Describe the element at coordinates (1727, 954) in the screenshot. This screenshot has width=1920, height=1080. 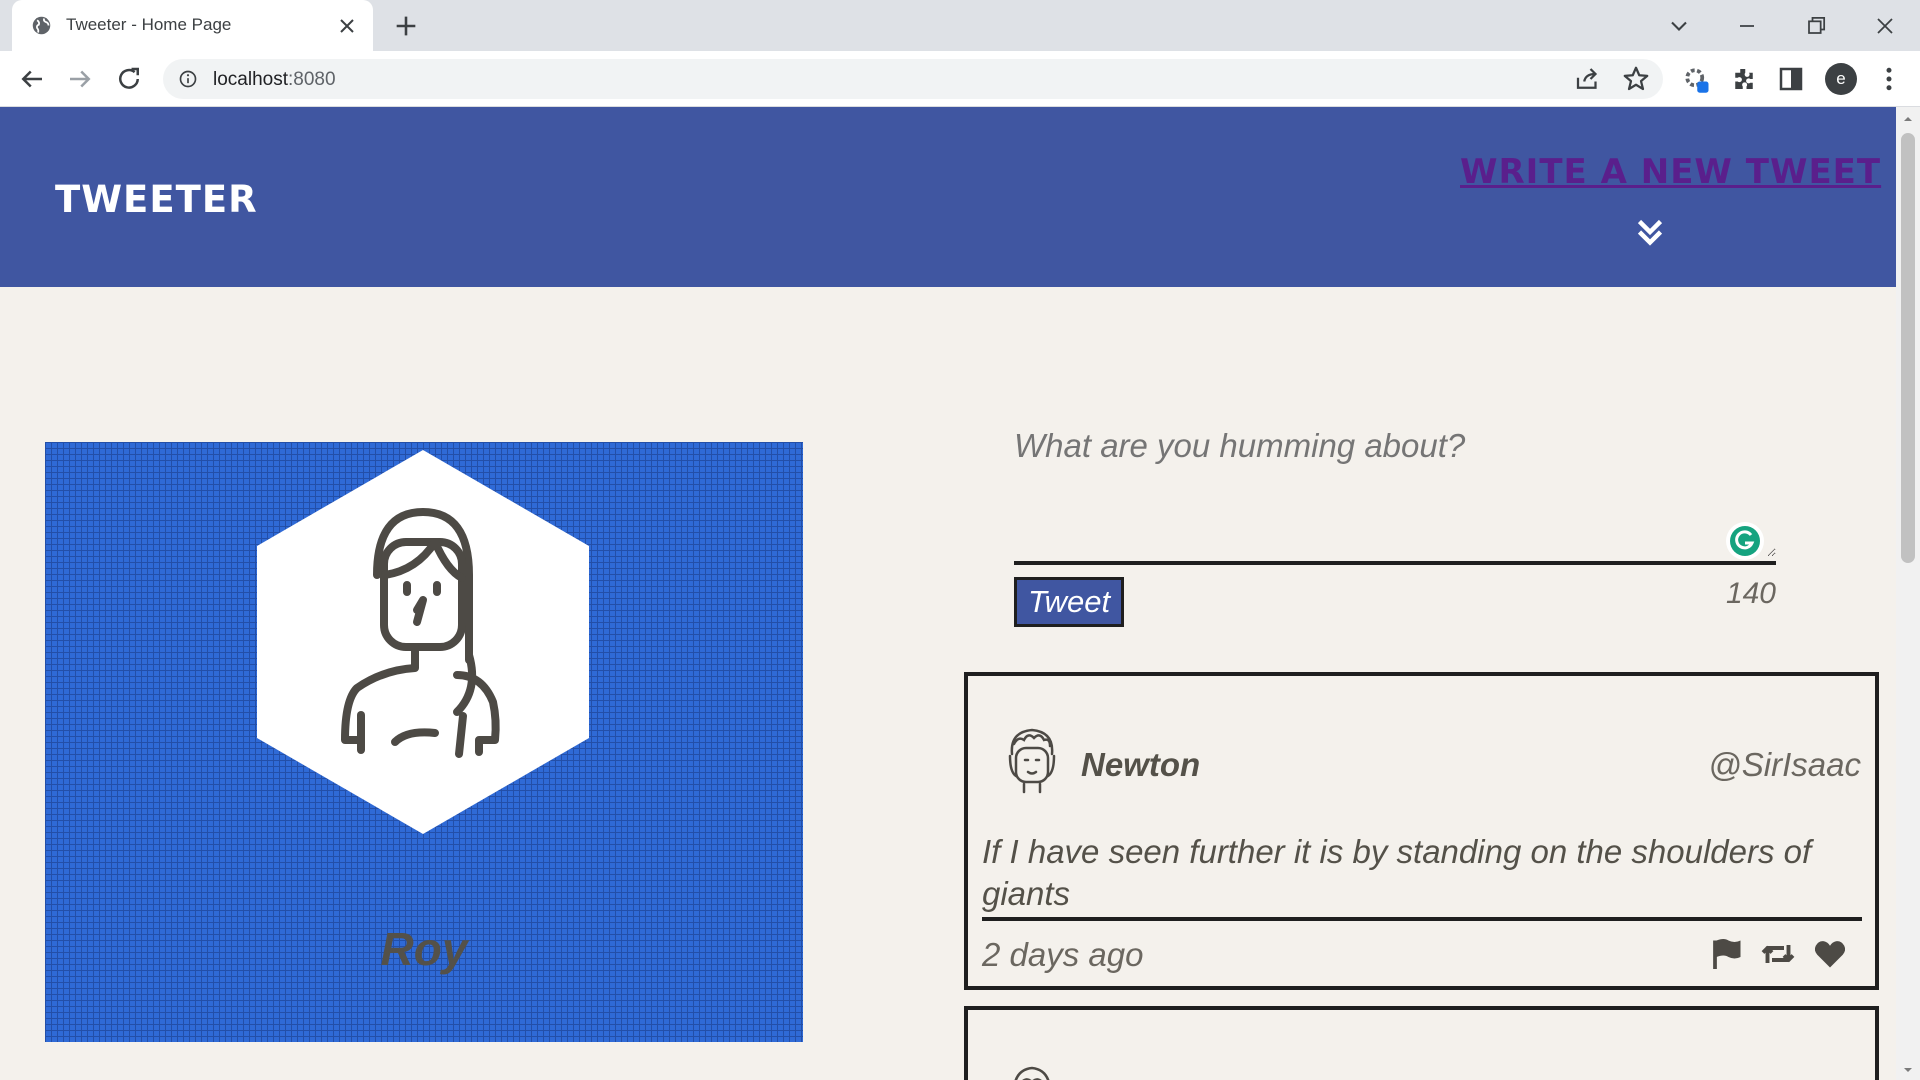
I see `flag-icon` at that location.